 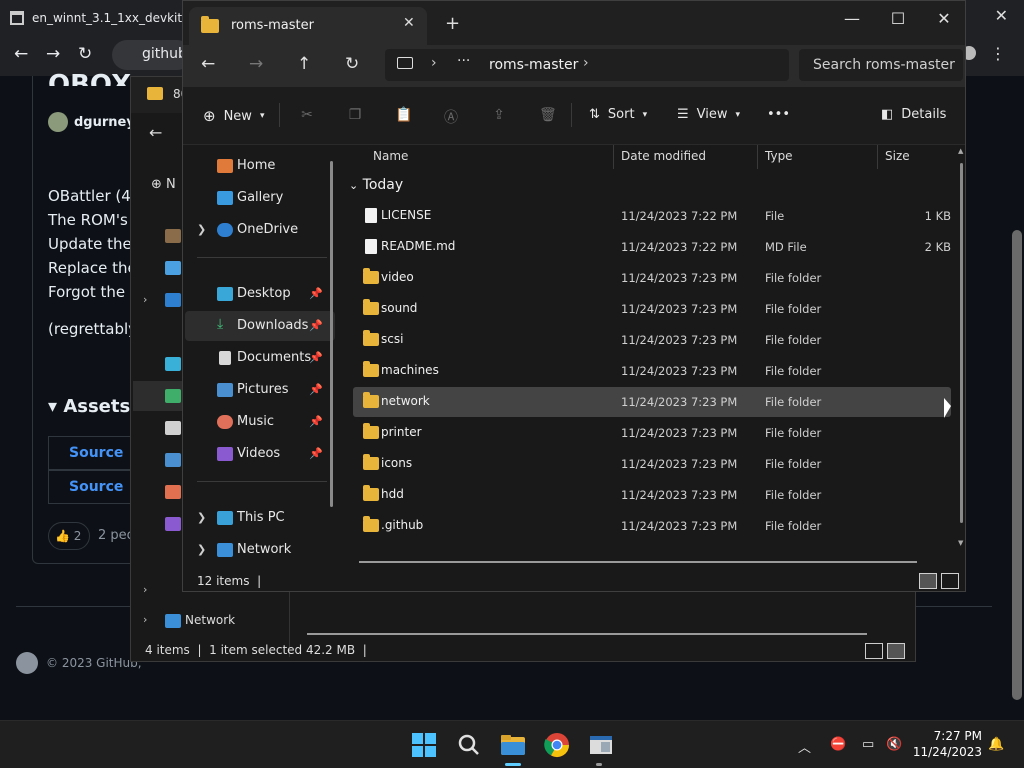 What do you see at coordinates (928, 581) in the screenshot?
I see `details-view-icon` at bounding box center [928, 581].